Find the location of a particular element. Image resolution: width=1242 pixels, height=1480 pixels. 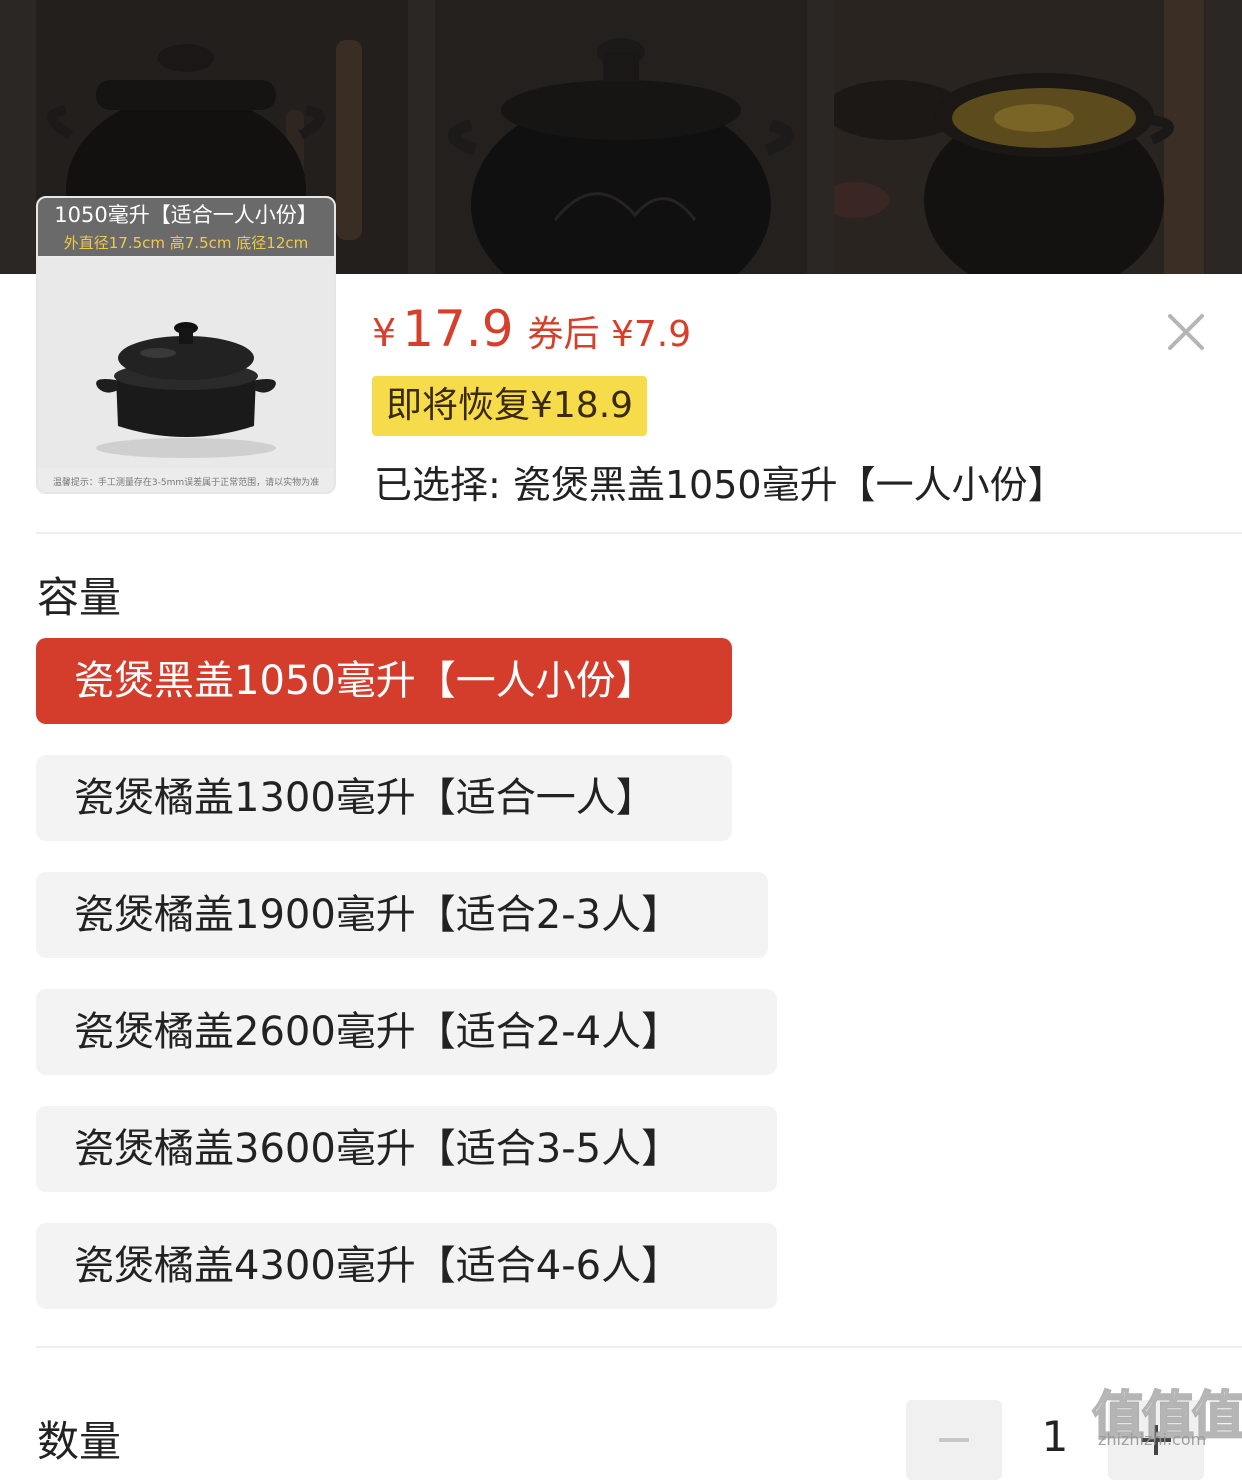

capacity-option: 瓷煲橘盖2600毫升【适合2-4人】 is located at coordinates (406, 1032).